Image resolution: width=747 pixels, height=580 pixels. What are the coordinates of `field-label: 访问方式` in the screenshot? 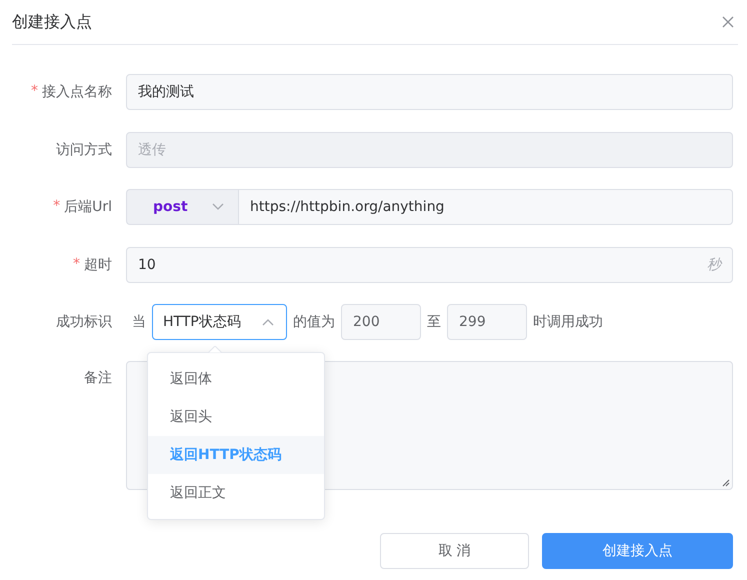 It's located at (84, 150).